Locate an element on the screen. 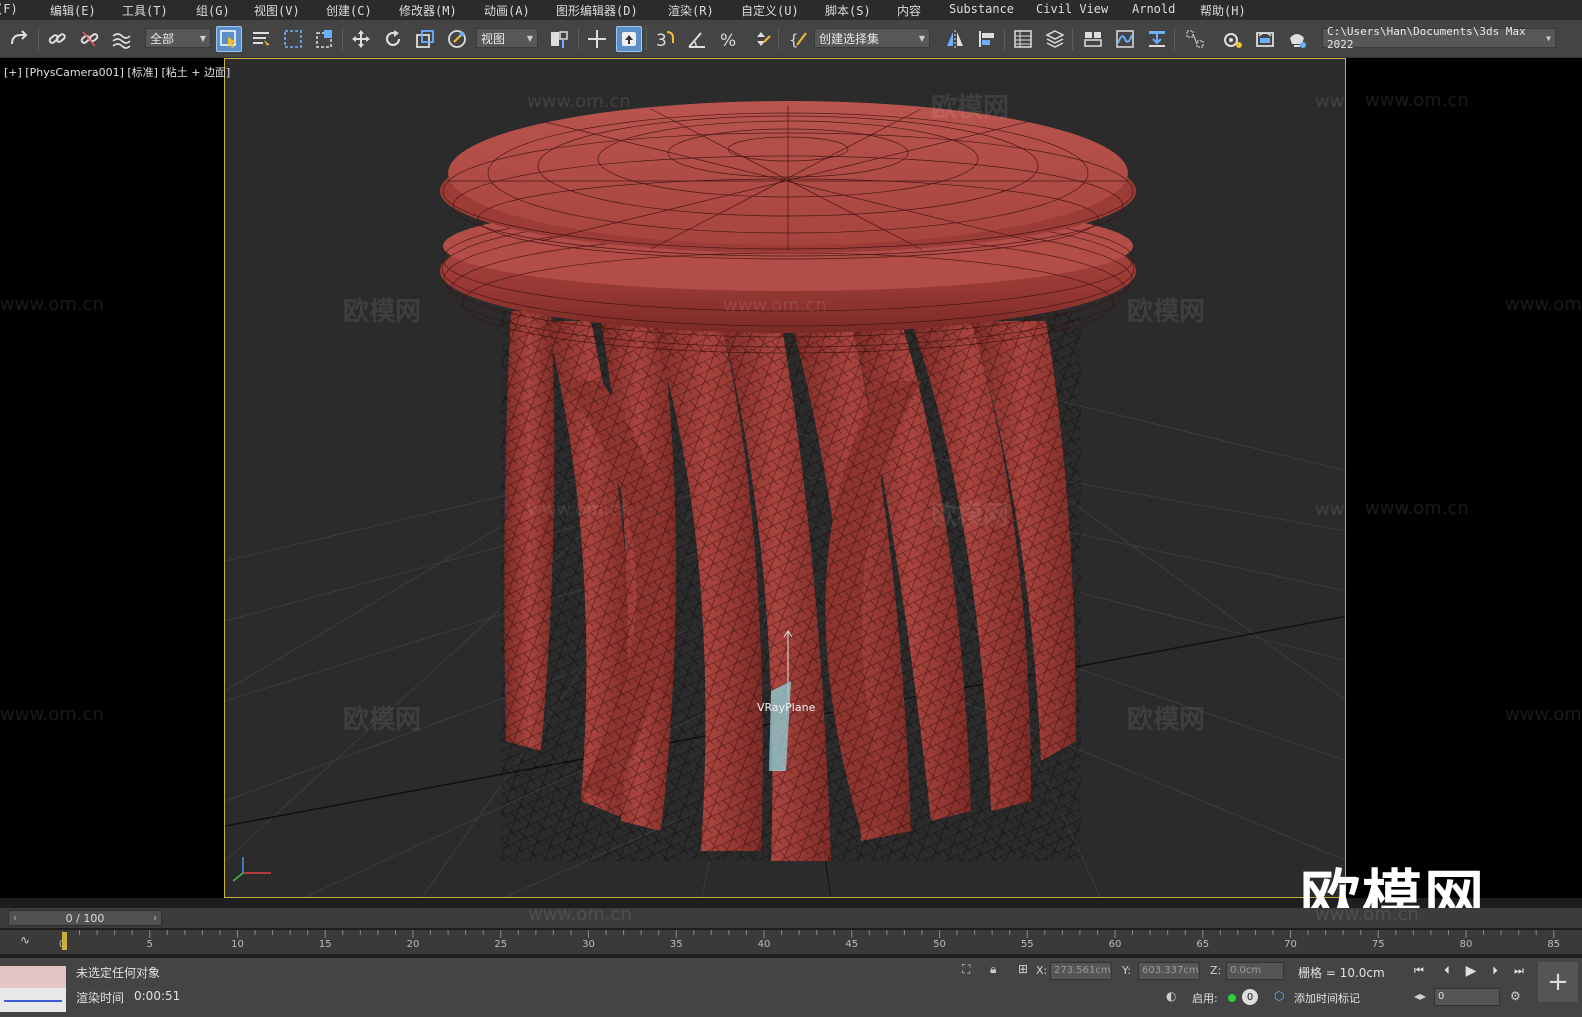  frame-display: 0 / 100 is located at coordinates (85, 918).